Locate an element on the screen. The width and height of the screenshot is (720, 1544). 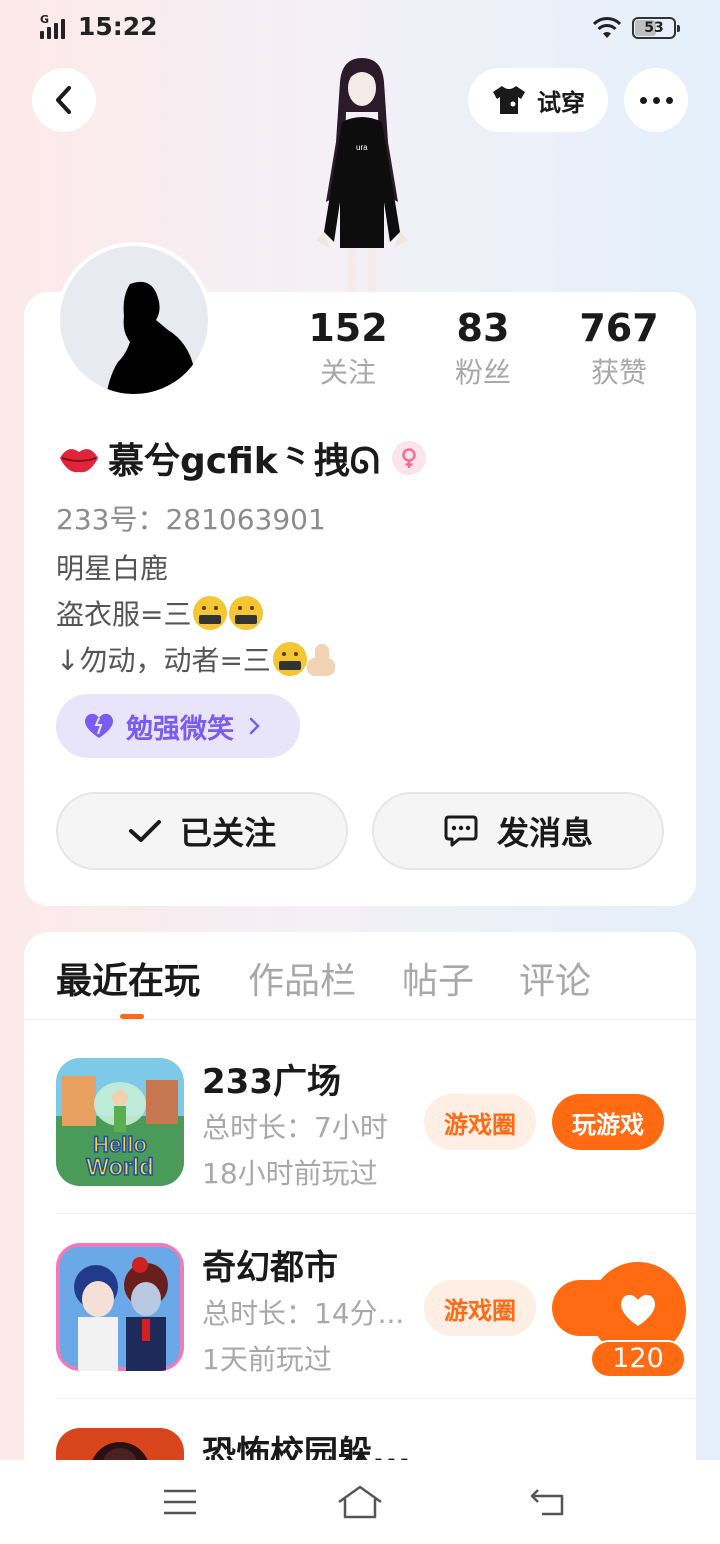
play-game-button: 玩游戏 is located at coordinates (608, 1122).